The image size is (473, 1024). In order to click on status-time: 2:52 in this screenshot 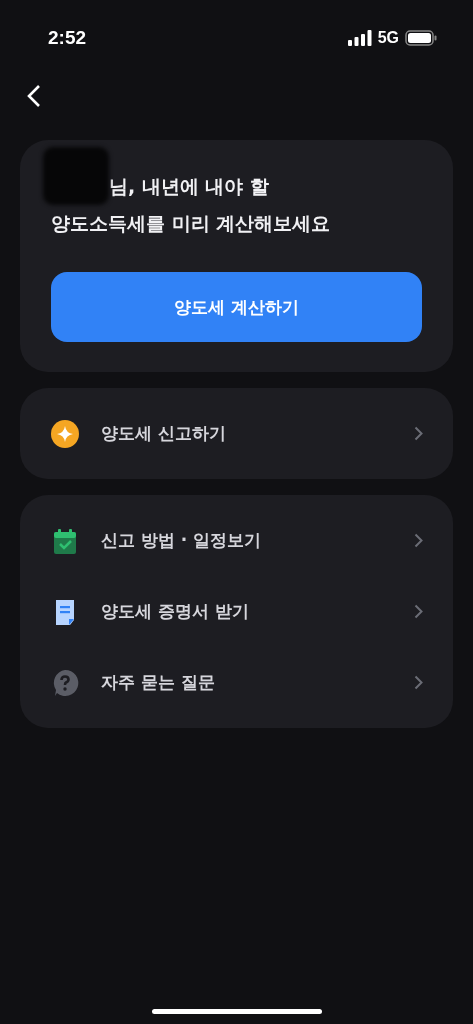, I will do `click(67, 38)`.